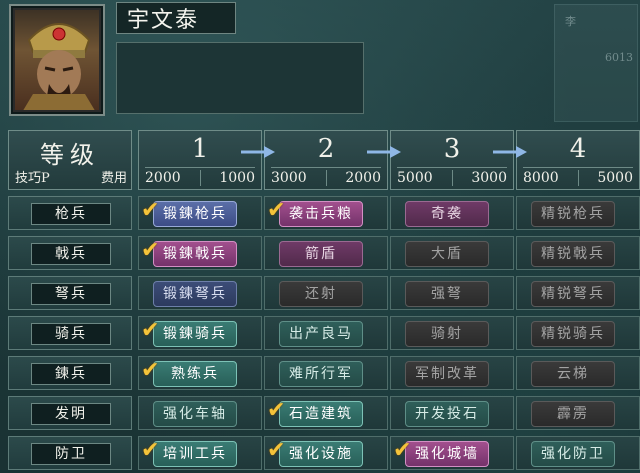  What do you see at coordinates (163, 178) in the screenshot?
I see `tier-skill-points: 2000` at bounding box center [163, 178].